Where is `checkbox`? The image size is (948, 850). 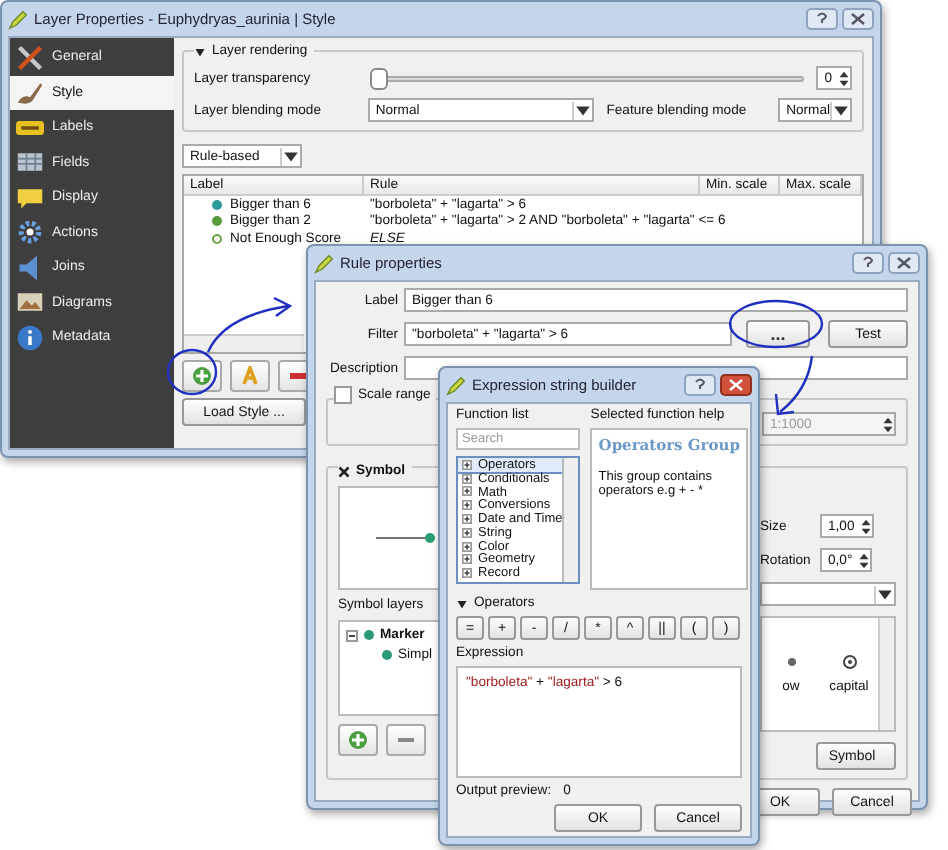
checkbox is located at coordinates (343, 395).